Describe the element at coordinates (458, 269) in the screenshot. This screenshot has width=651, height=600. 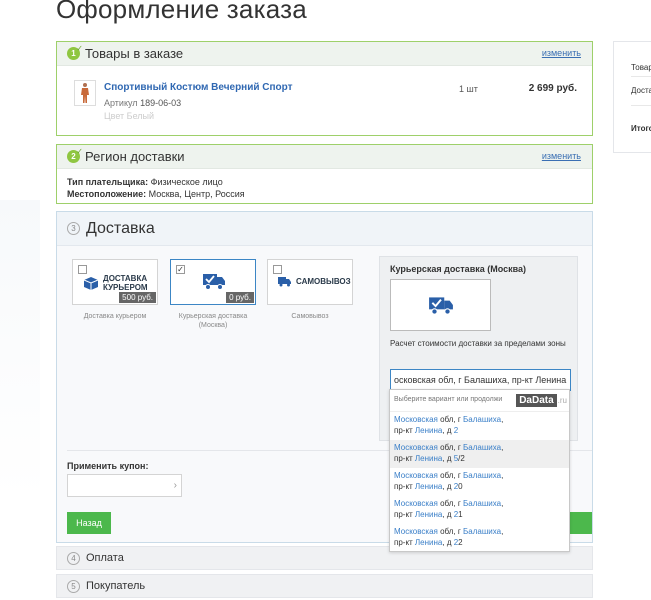
I see `courier-panel-title: Курьерская доставка (Москва)` at that location.